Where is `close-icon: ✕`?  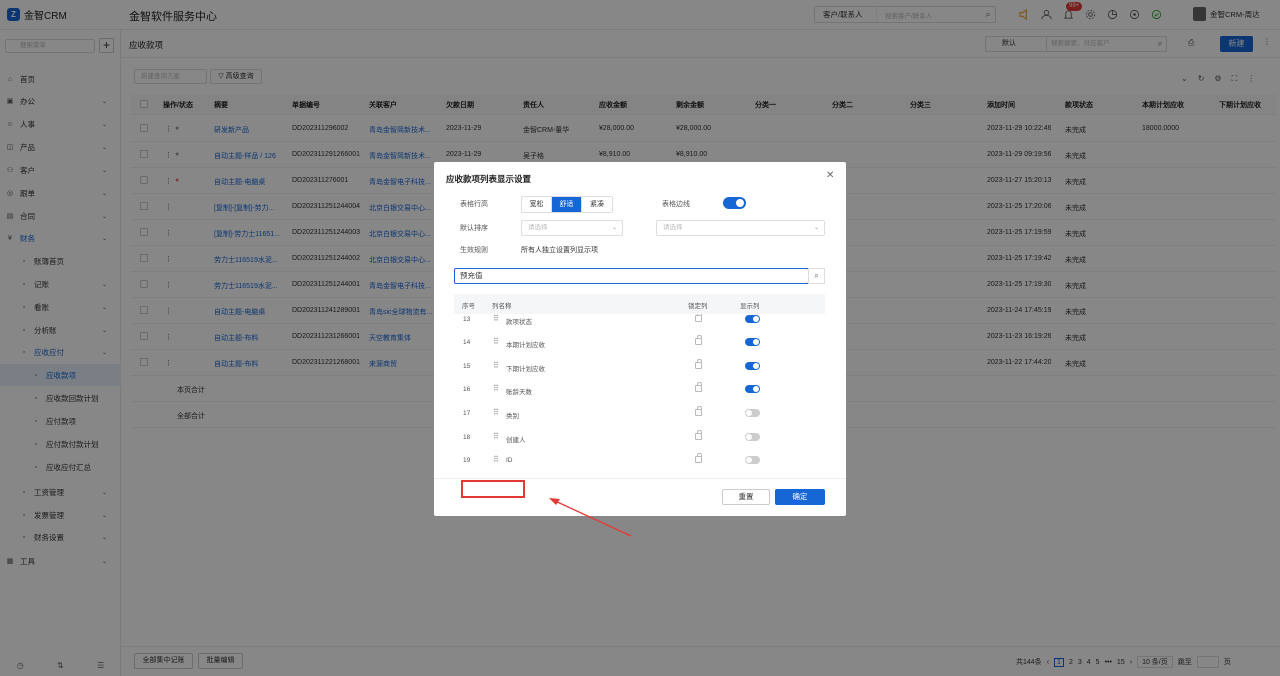 close-icon: ✕ is located at coordinates (830, 175).